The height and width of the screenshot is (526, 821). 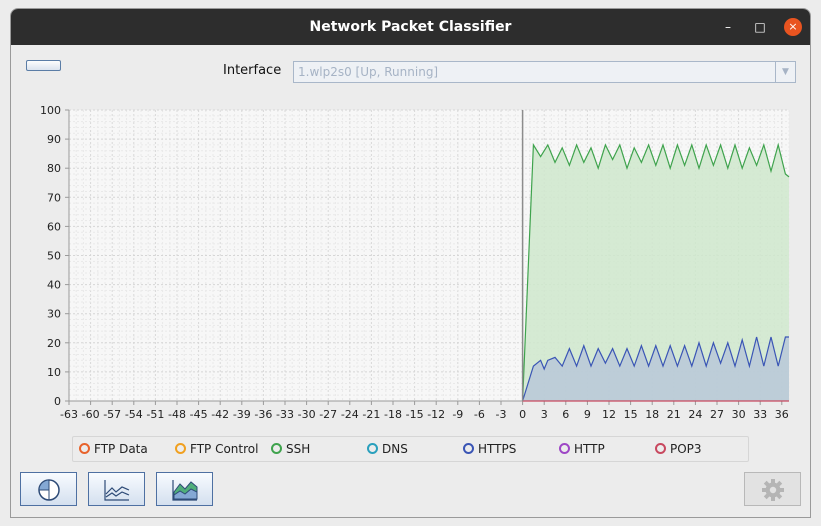 I want to click on y-tick-label: 0, so click(x=57, y=401).